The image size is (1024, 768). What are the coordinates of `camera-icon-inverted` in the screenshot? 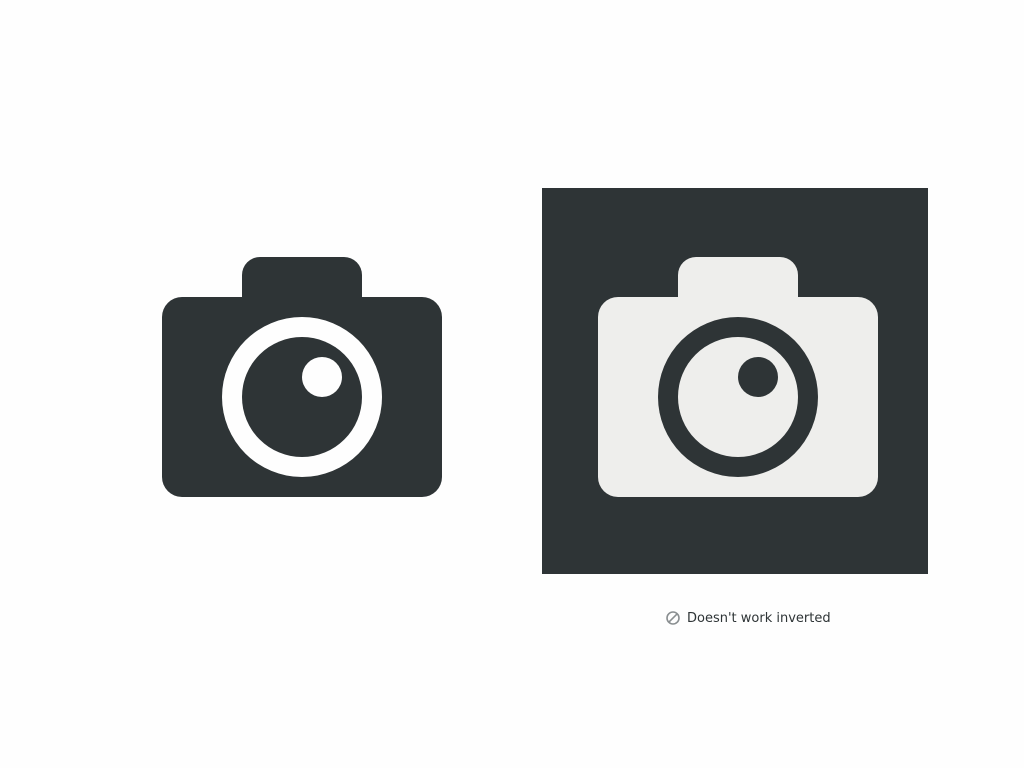 It's located at (738, 377).